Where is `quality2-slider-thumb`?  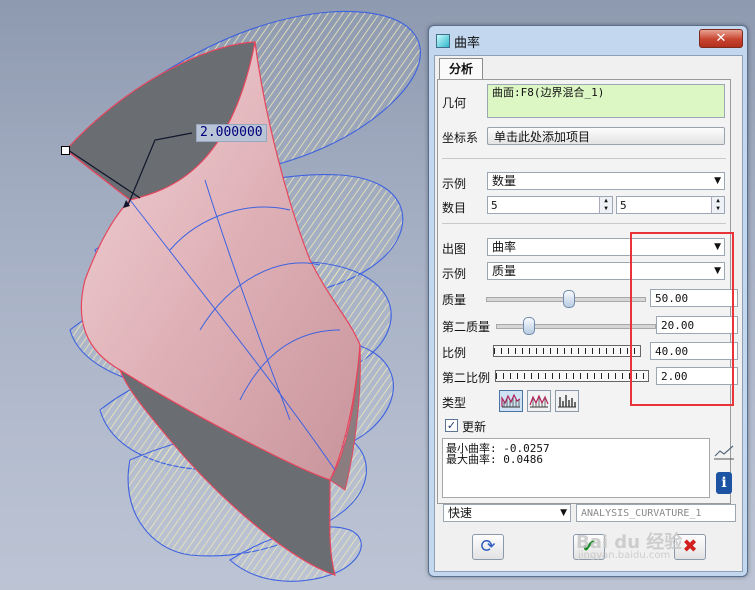 quality2-slider-thumb is located at coordinates (528, 326).